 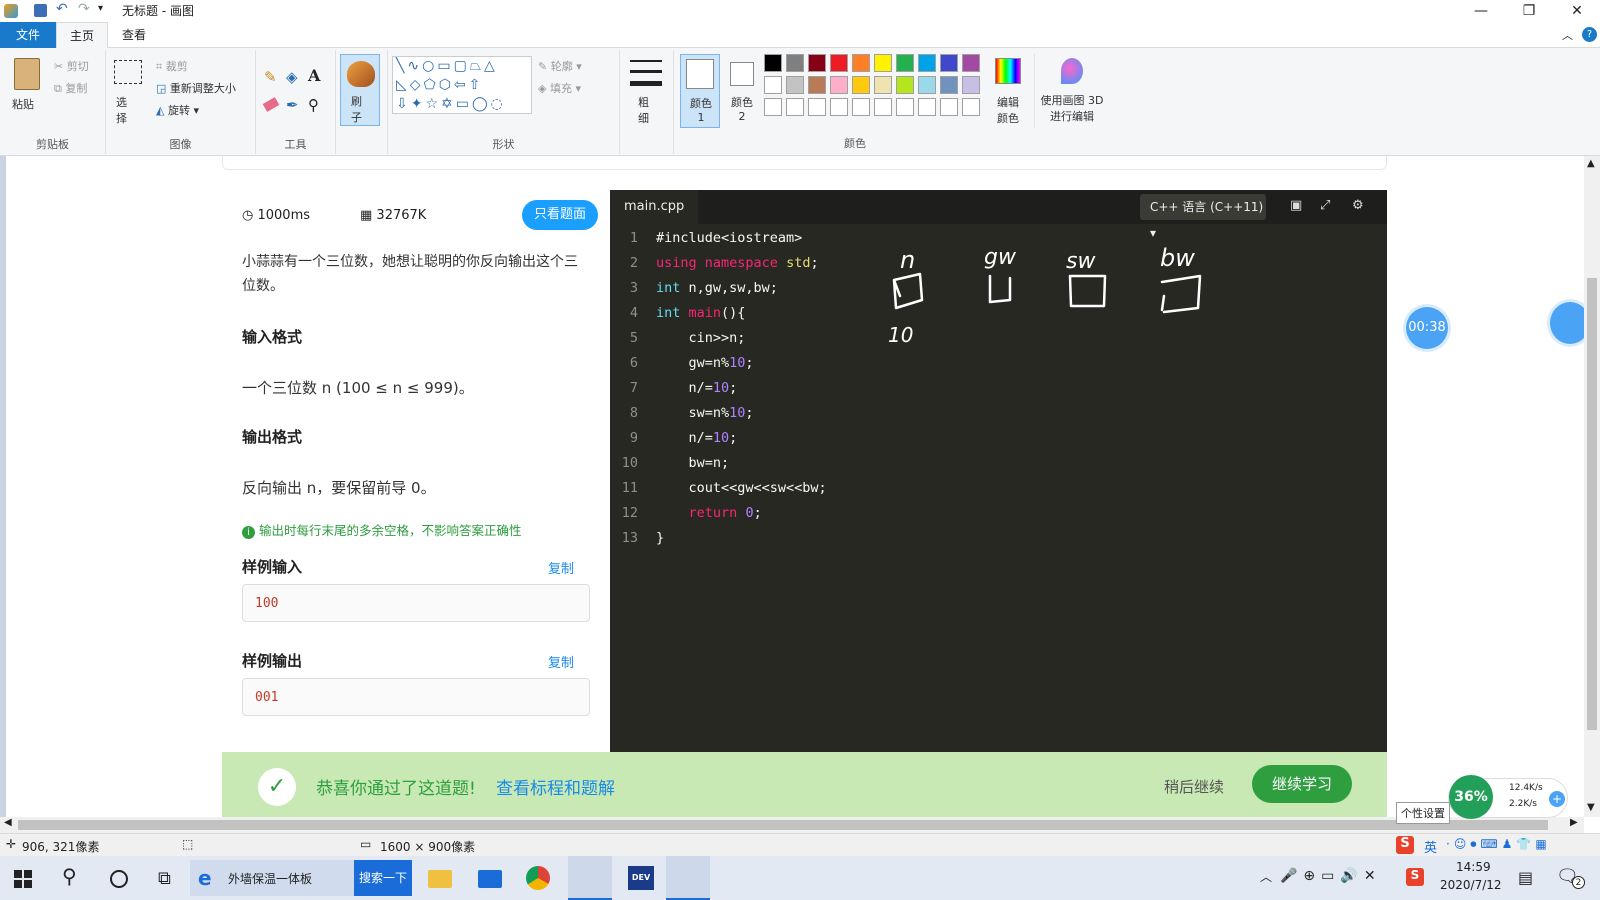 I want to click on vertical-scrollbar: ▲ ▼, so click(x=1592, y=486).